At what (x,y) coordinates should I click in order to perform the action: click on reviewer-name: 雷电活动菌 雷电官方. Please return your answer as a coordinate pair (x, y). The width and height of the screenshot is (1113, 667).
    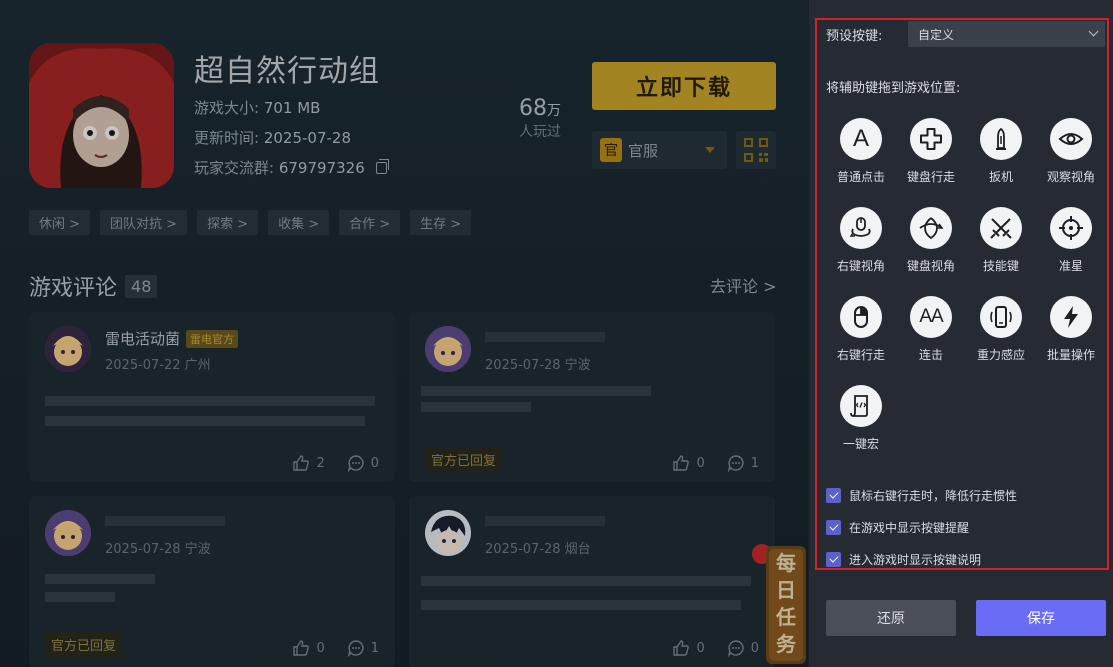
    Looking at the image, I should click on (172, 338).